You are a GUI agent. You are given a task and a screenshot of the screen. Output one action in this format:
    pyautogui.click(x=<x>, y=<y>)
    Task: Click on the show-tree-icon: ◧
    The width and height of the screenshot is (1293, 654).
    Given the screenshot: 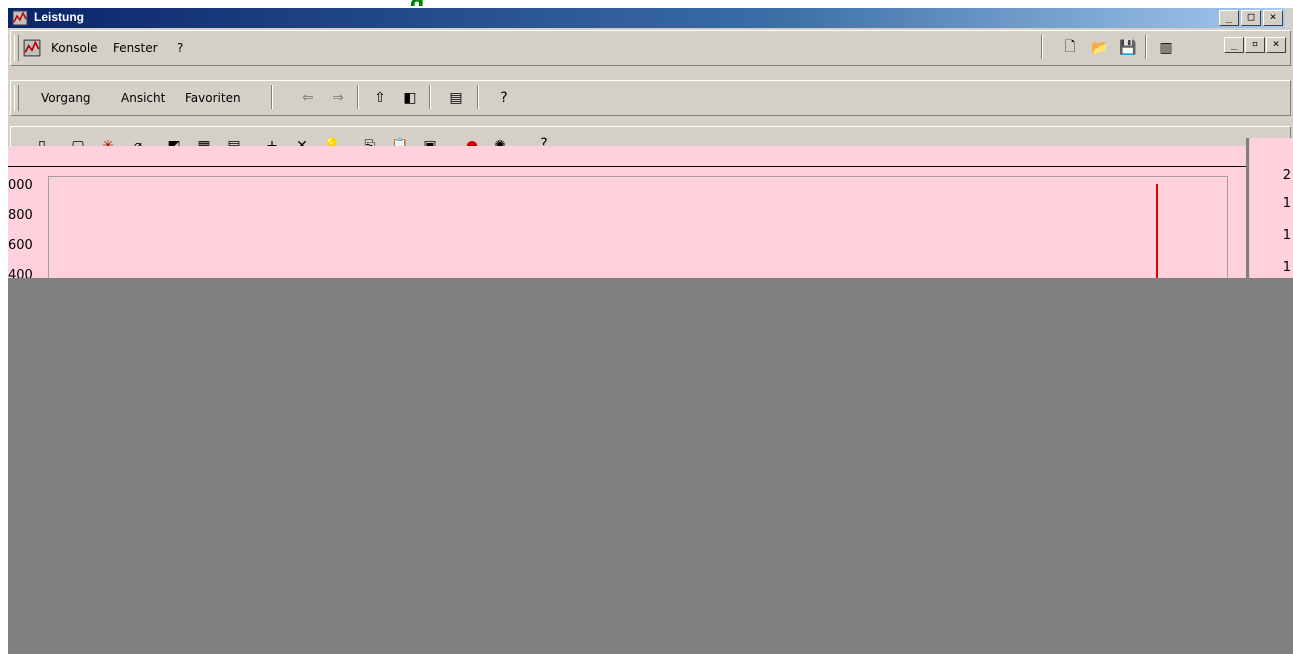 What is the action you would take?
    pyautogui.click(x=410, y=98)
    